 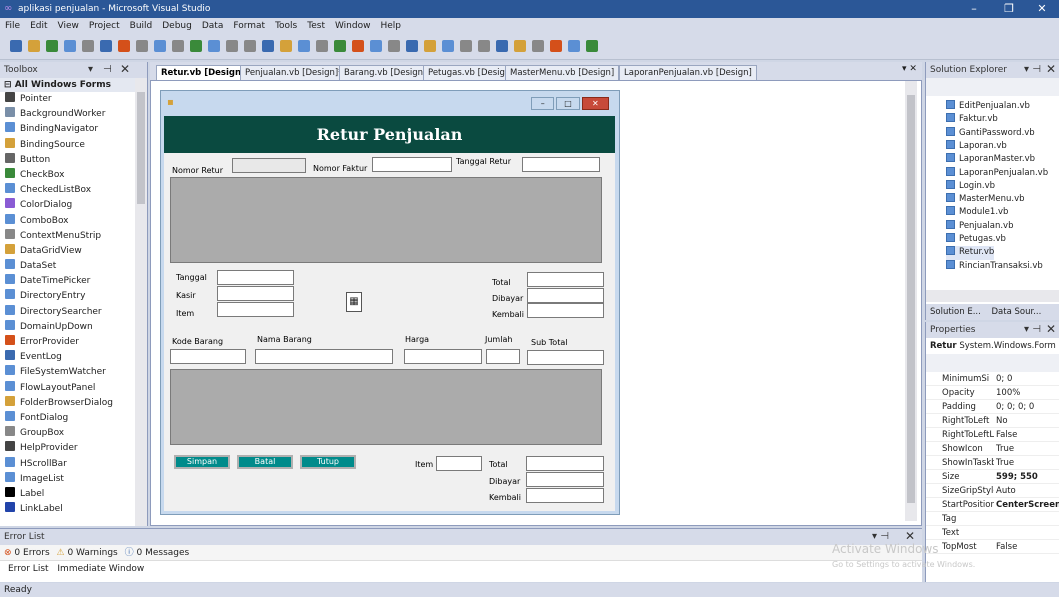 I want to click on toolbox-item: ImageList, so click(x=62, y=479).